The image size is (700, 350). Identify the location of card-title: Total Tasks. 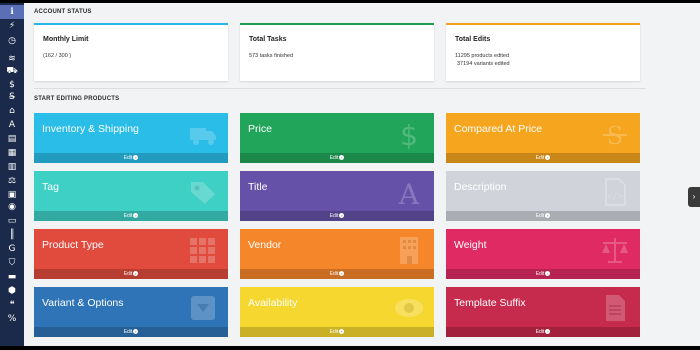
(268, 39).